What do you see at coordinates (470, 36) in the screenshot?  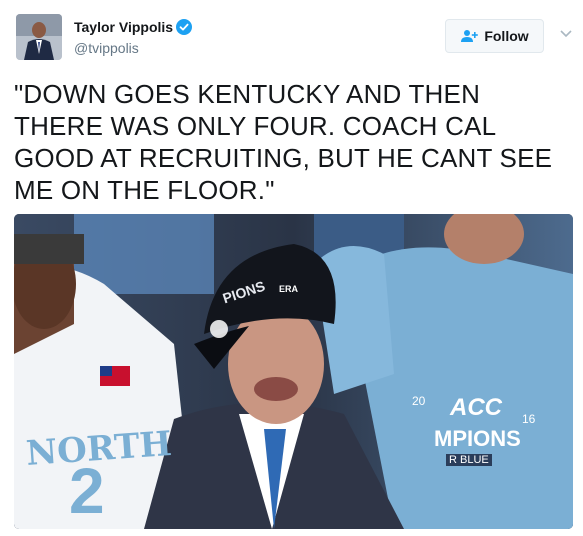 I see `add-person-icon` at bounding box center [470, 36].